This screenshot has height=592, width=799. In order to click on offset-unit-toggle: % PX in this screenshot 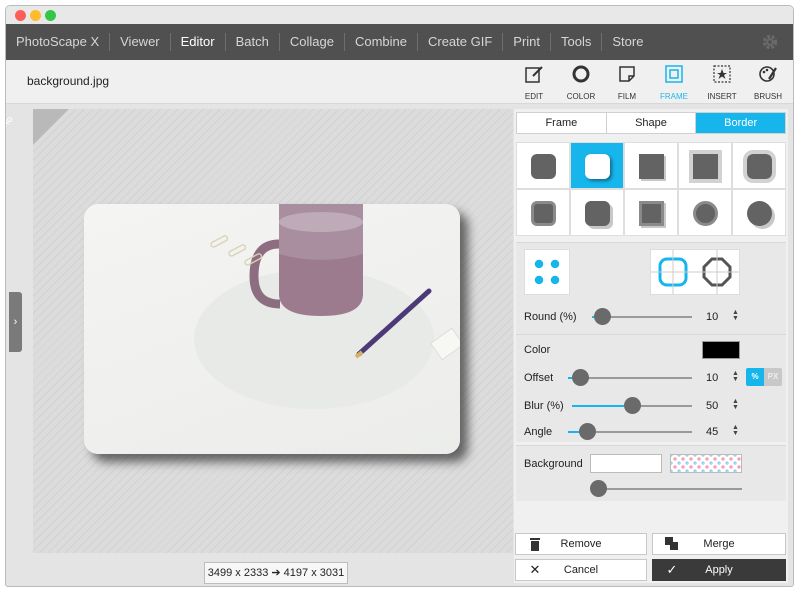, I will do `click(764, 377)`.